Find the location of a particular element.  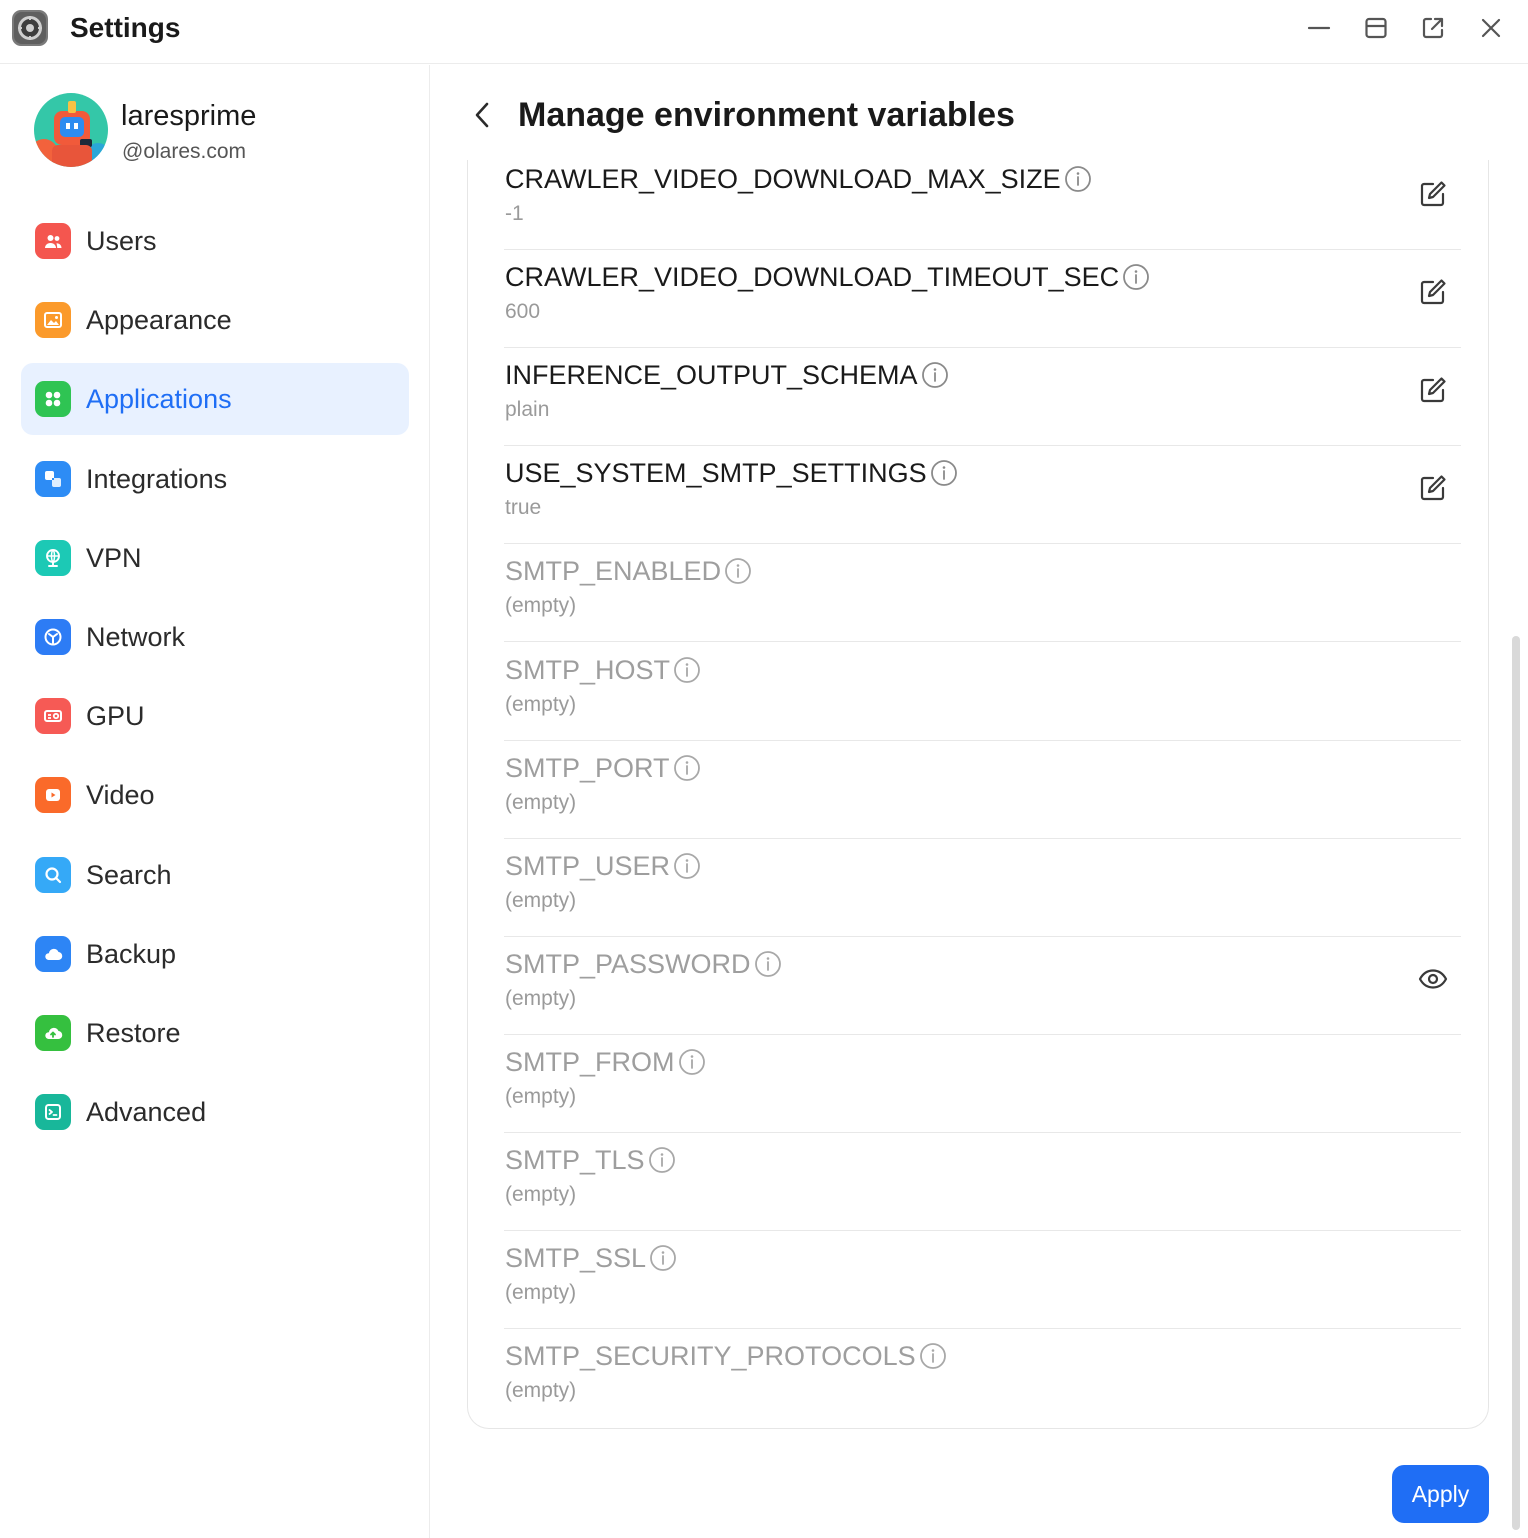

globe-icon is located at coordinates (53, 557).